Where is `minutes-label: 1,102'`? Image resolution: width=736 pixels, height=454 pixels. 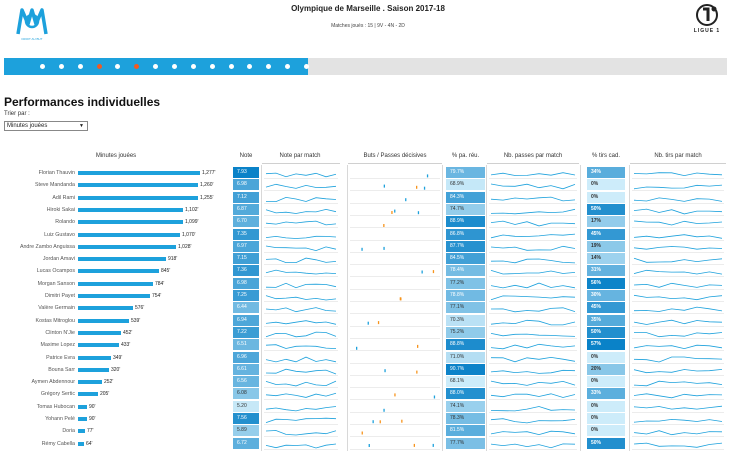 minutes-label: 1,102' is located at coordinates (192, 209).